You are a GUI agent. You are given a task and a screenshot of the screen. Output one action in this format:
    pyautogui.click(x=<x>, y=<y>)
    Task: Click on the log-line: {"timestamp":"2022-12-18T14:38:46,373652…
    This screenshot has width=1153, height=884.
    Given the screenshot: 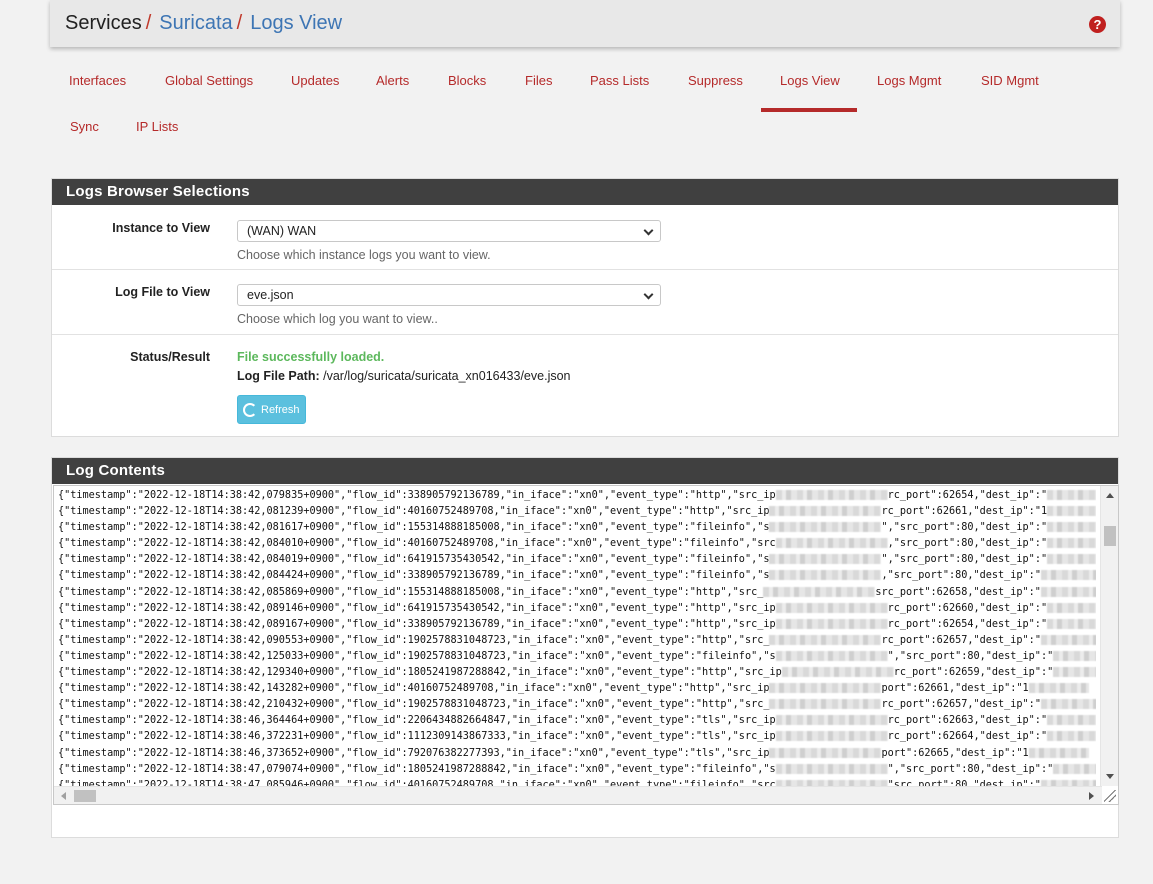 What is the action you would take?
    pyautogui.click(x=577, y=754)
    